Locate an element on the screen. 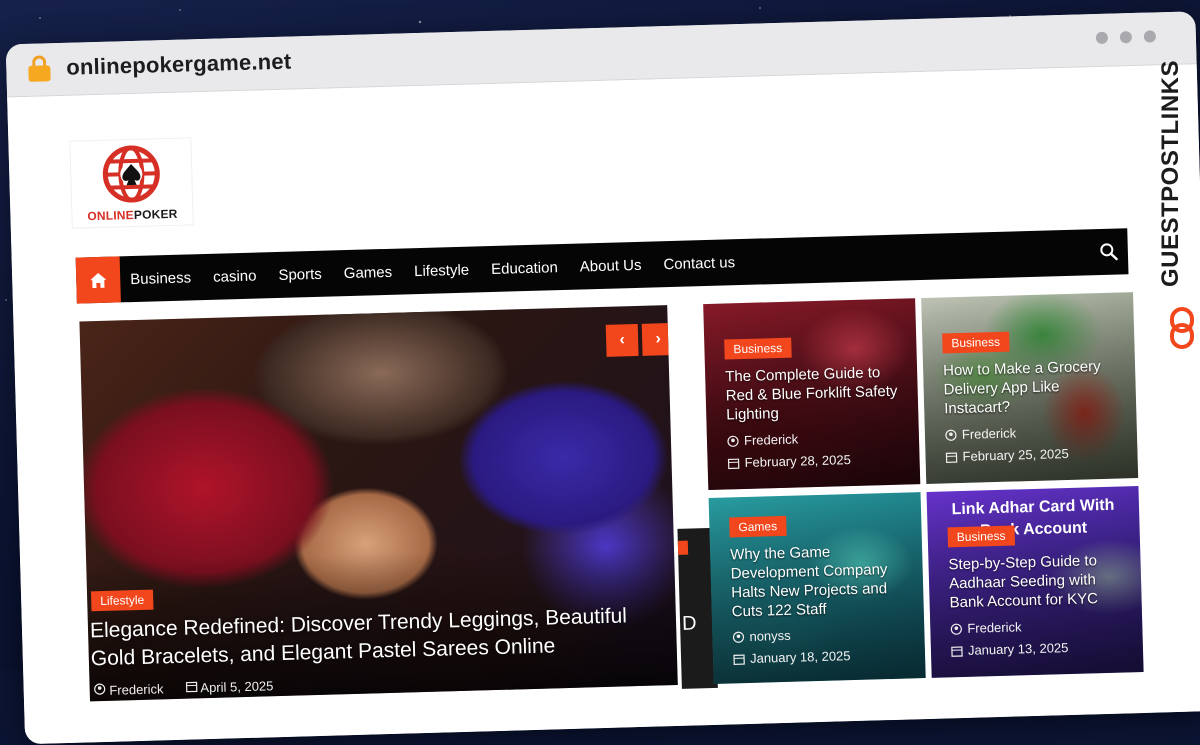 The width and height of the screenshot is (1200, 745). nav-item-games: Games is located at coordinates (368, 272).